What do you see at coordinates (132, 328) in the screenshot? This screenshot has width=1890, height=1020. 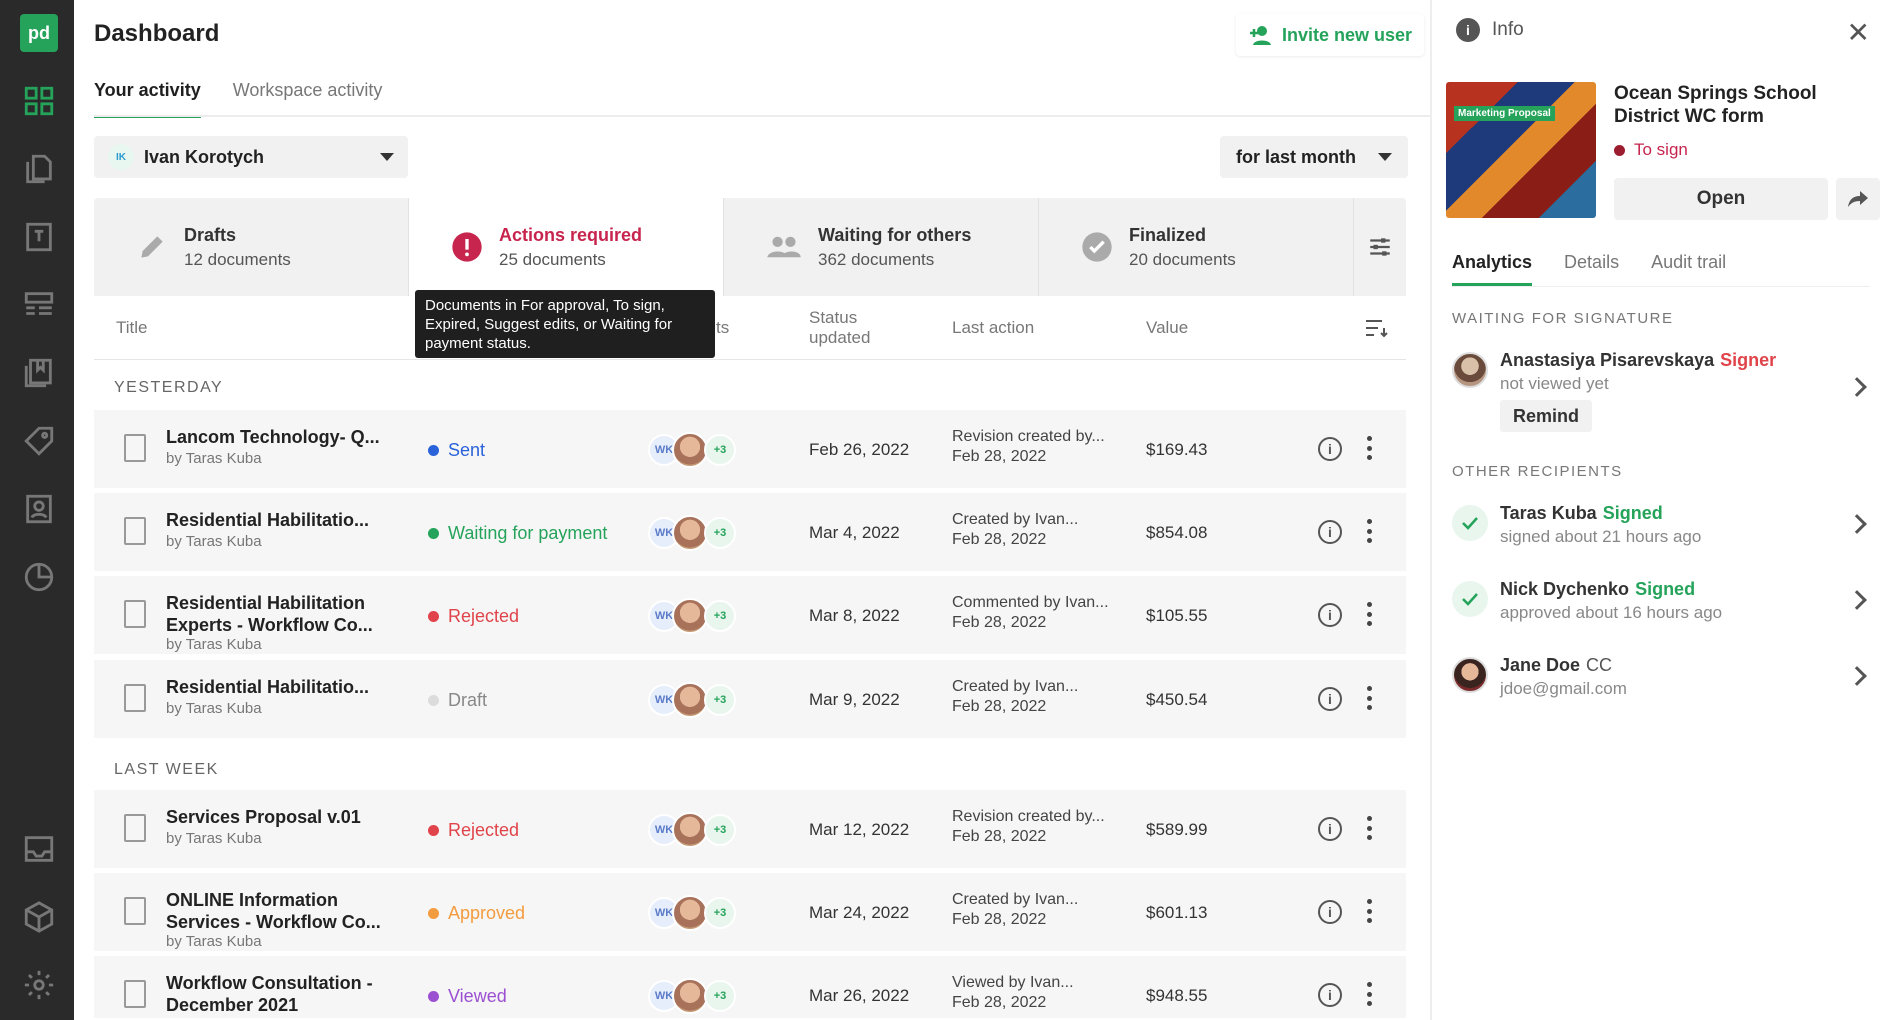 I see `col-title: Title` at bounding box center [132, 328].